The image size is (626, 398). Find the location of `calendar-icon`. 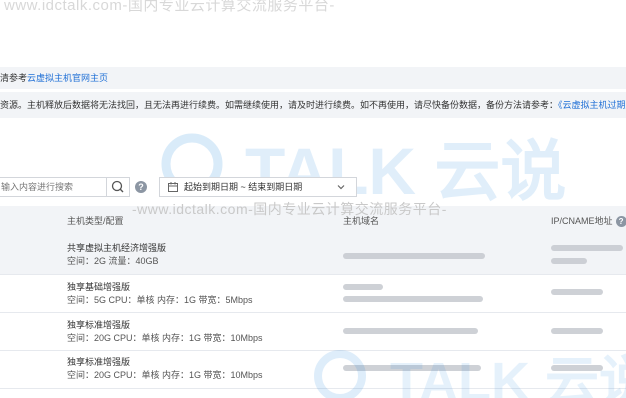

calendar-icon is located at coordinates (173, 187).